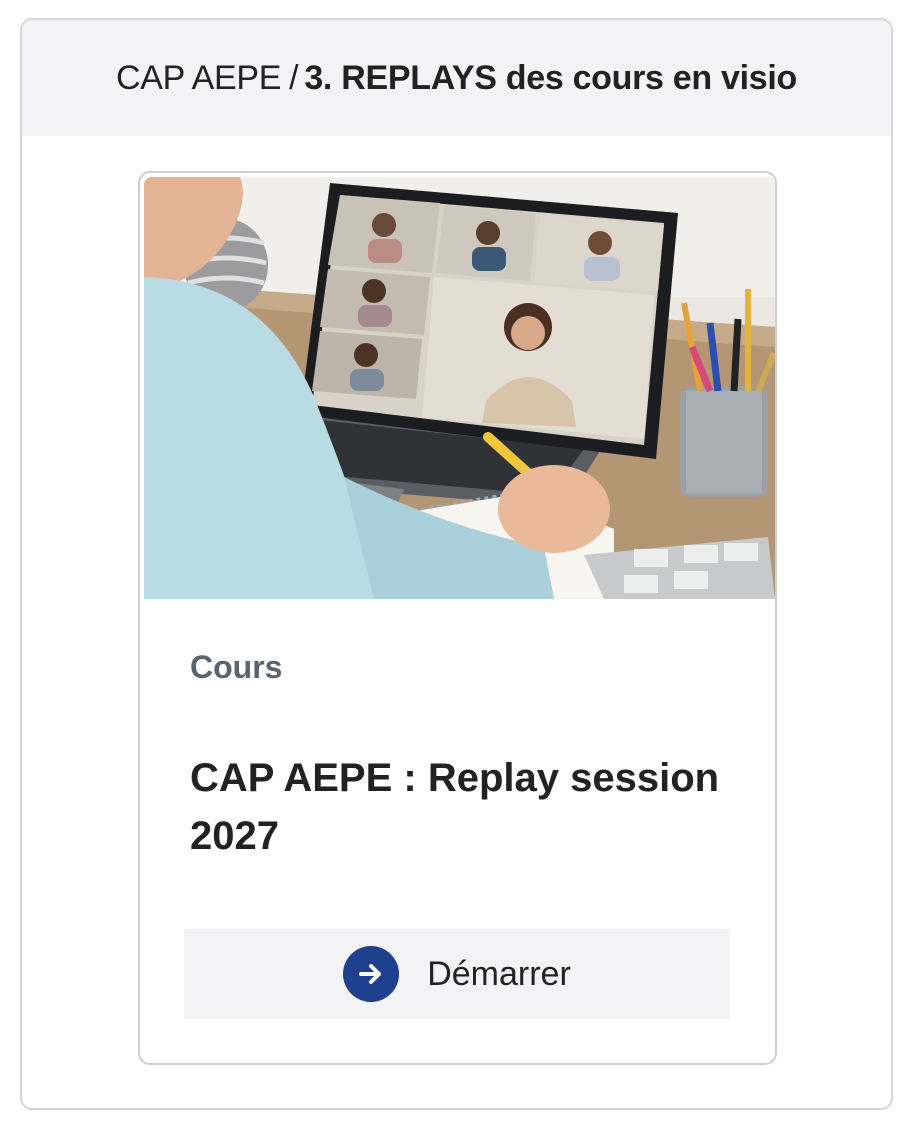  I want to click on start-button: Démarrer, so click(457, 974).